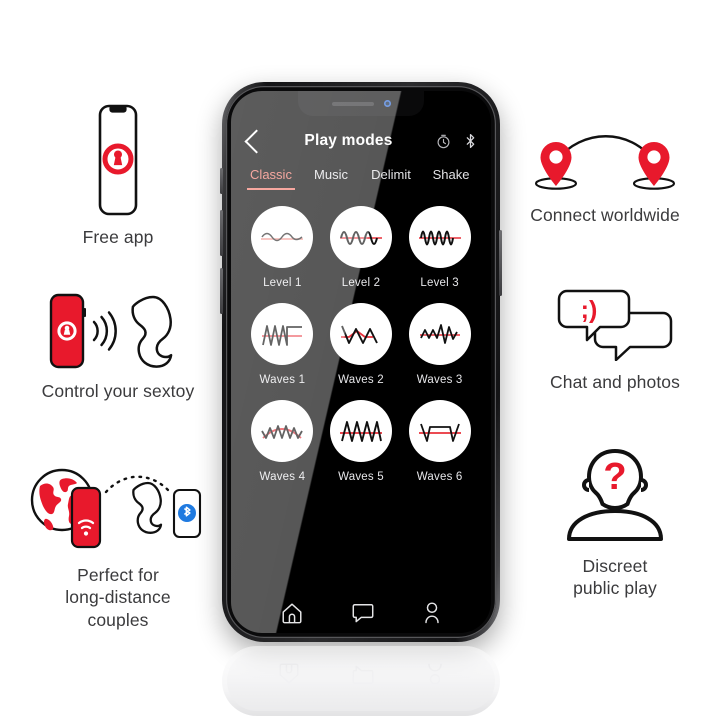 The height and width of the screenshot is (720, 720). I want to click on volume-up-button, so click(221, 233).